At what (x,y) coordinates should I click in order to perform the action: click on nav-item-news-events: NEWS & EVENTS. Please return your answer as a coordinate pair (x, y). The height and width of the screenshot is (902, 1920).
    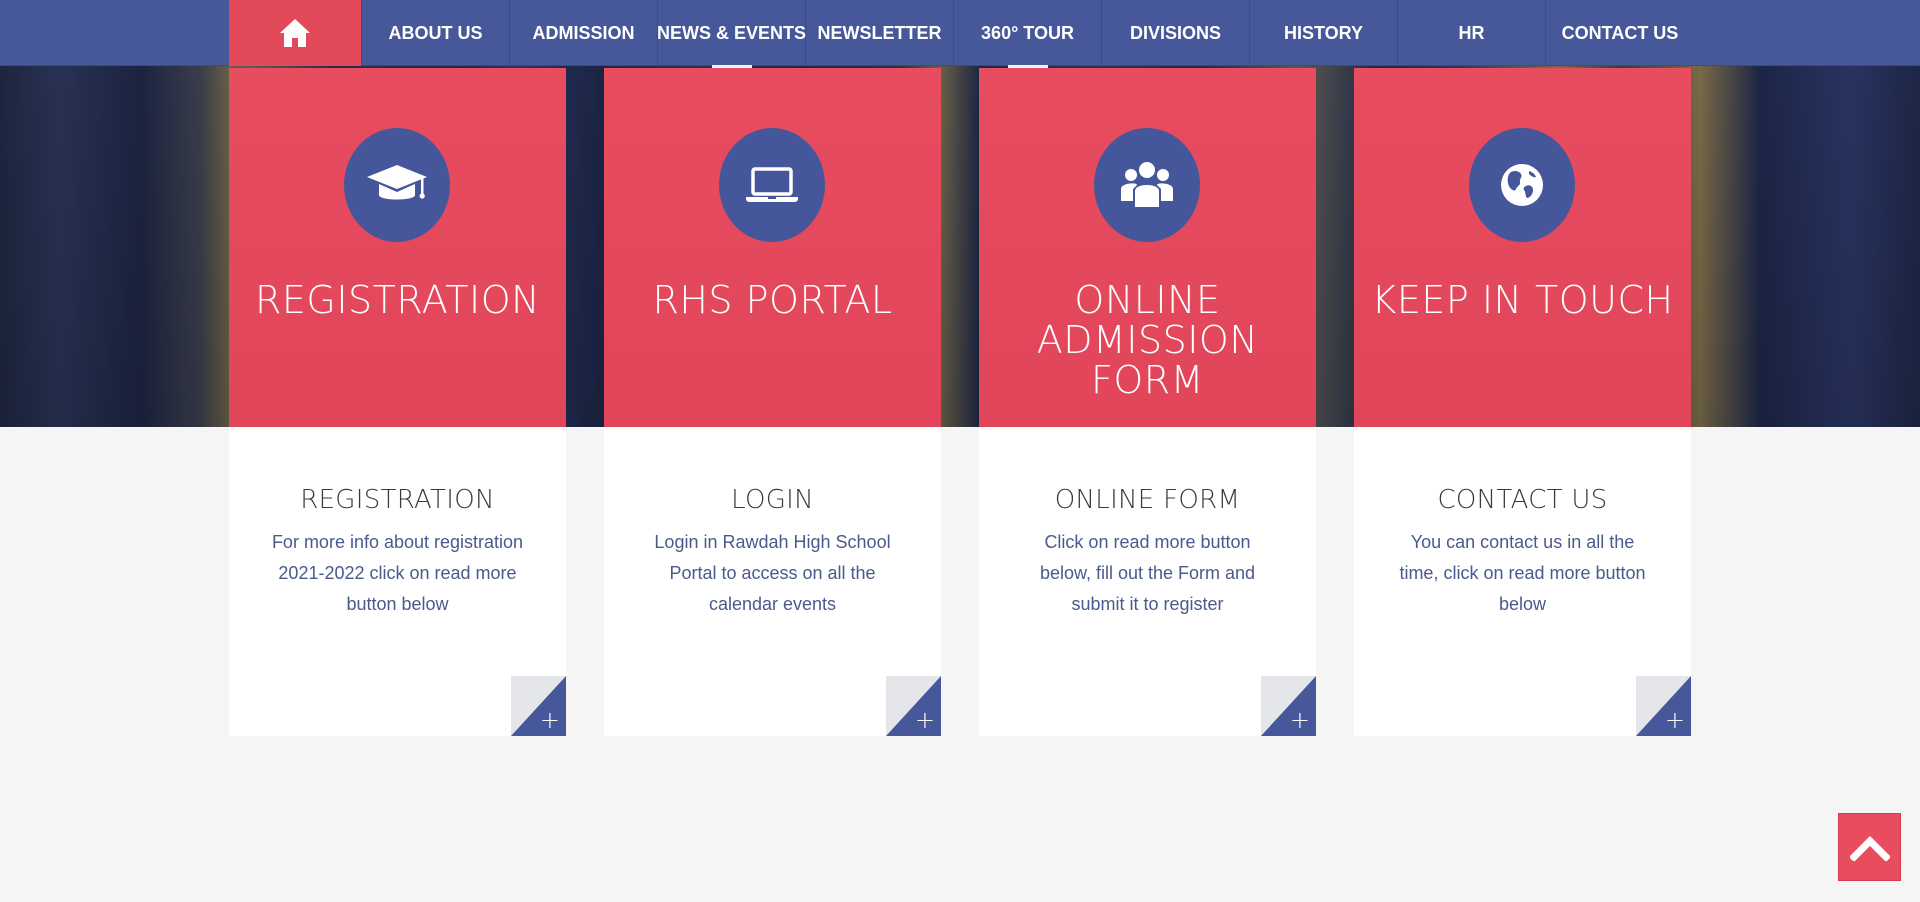
    Looking at the image, I should click on (731, 34).